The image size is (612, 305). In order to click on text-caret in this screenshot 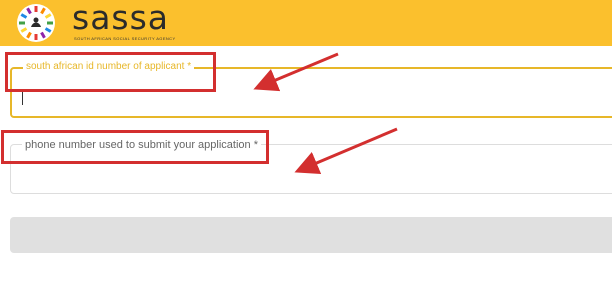, I will do `click(22, 98)`.